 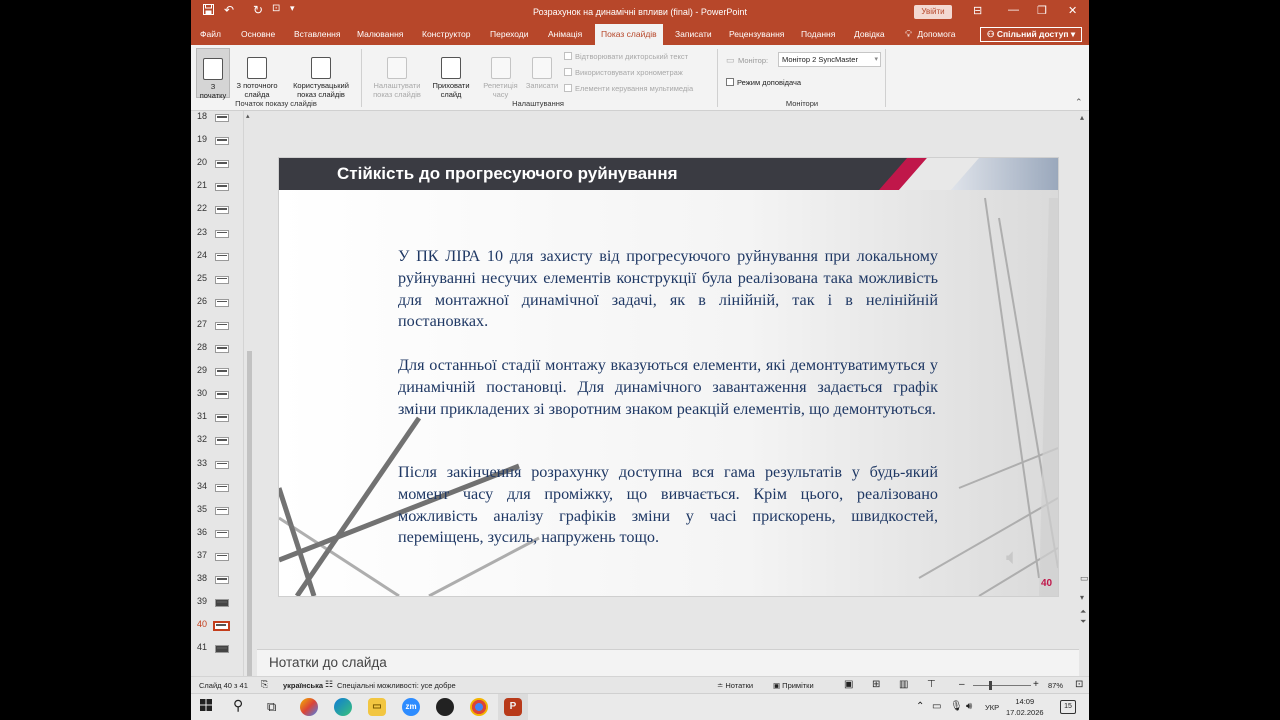 I want to click on tell-me-search: 💡︎ Допомога, so click(x=930, y=34).